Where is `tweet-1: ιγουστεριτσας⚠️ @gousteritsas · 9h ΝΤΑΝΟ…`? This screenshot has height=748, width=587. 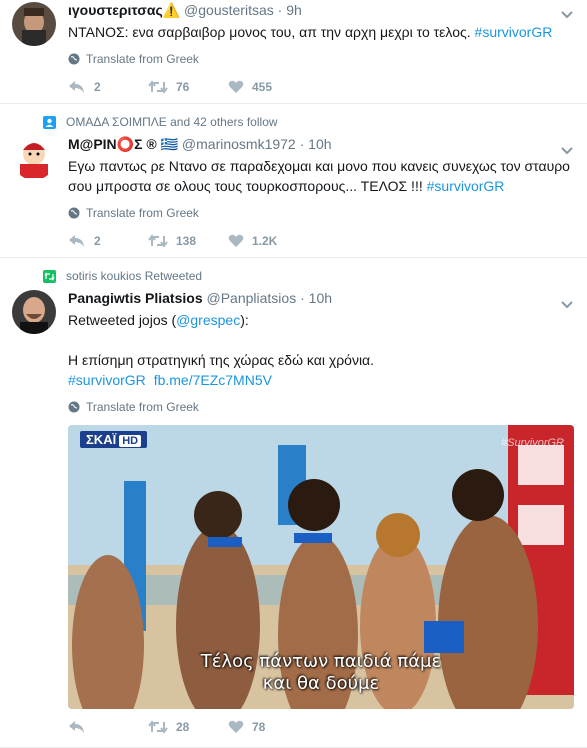 tweet-1: ιγουστεριτσας⚠️ @gousteritsas · 9h ΝΤΑΝΟ… is located at coordinates (293, 52).